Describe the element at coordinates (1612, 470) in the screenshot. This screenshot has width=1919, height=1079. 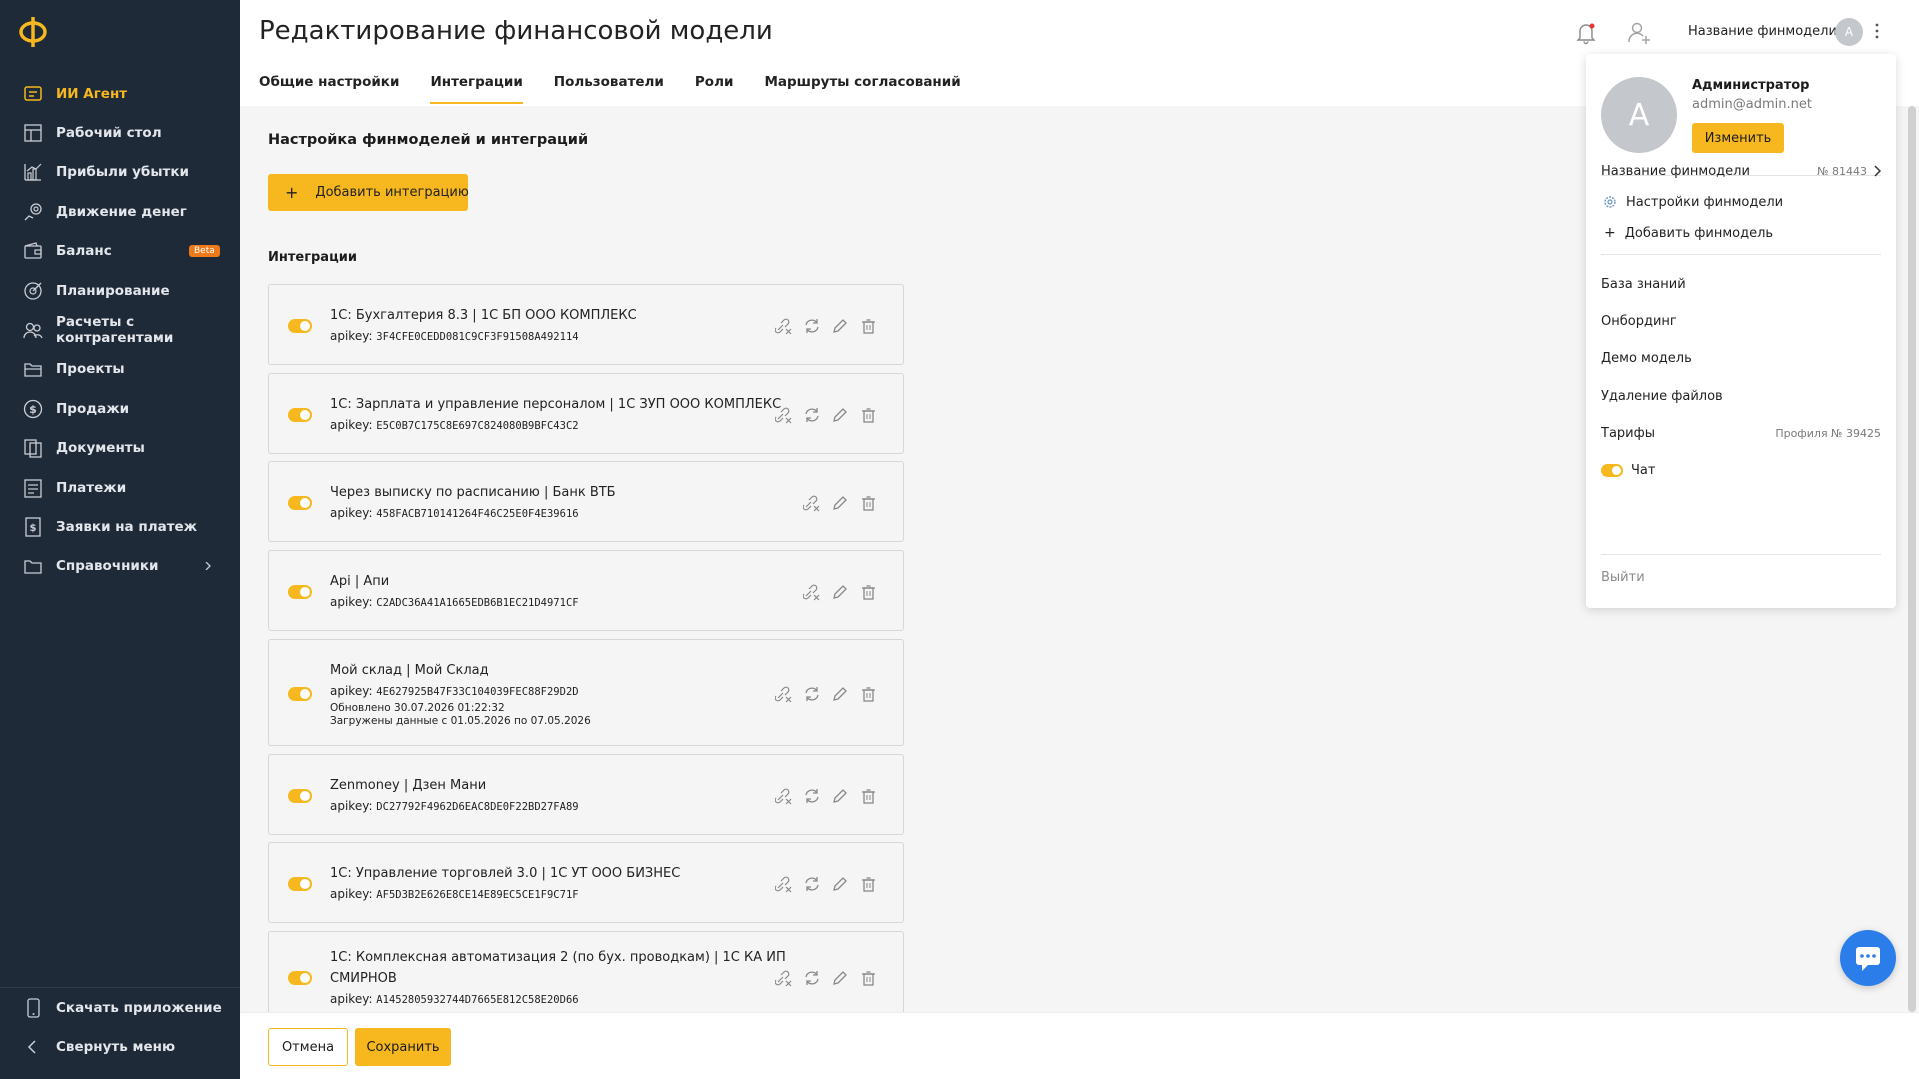
I see `chat-toggle` at that location.